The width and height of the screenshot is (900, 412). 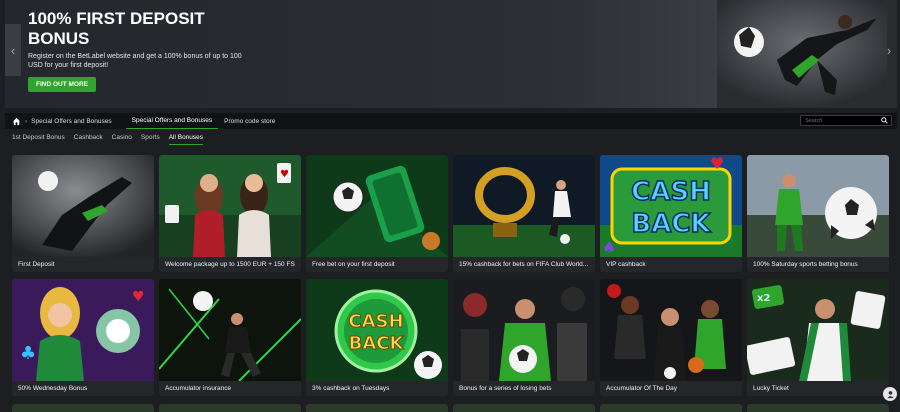 I want to click on chevron-left-icon: ‹, so click(x=13, y=50).